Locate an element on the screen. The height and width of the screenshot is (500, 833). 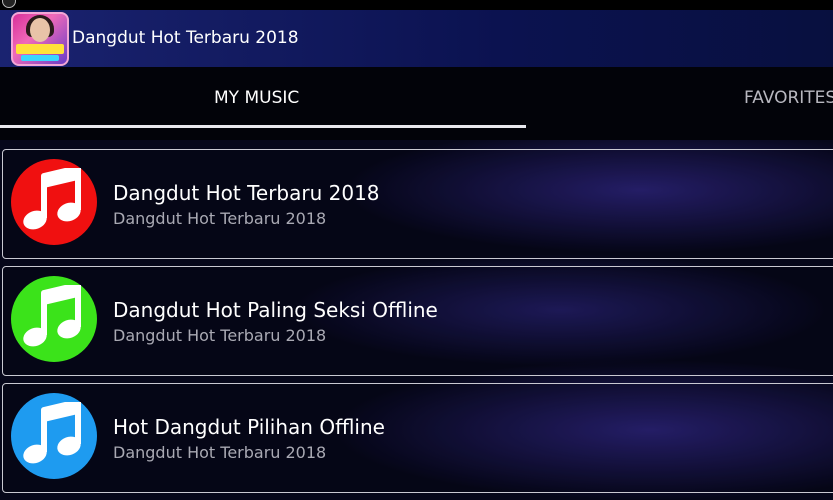
status-icon is located at coordinates (9, 4).